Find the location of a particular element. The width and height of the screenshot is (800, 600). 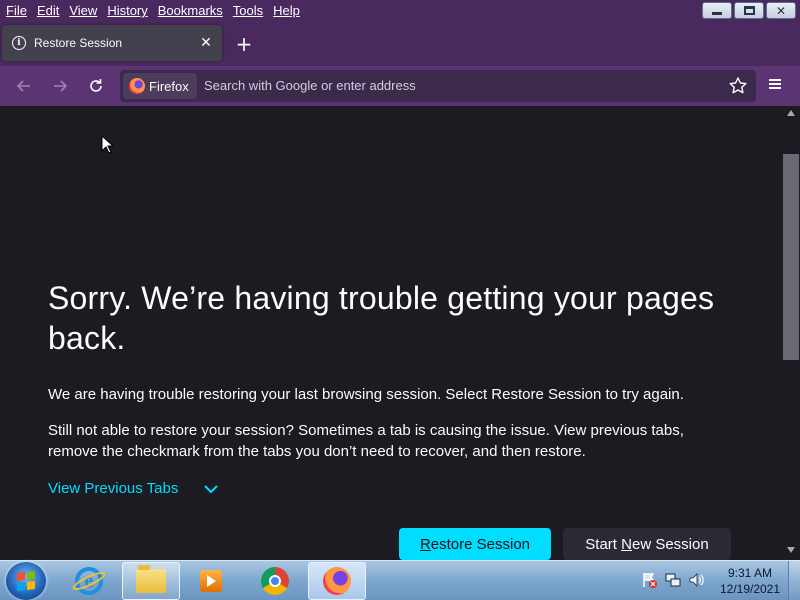

identity-label: Firefox is located at coordinates (169, 86).